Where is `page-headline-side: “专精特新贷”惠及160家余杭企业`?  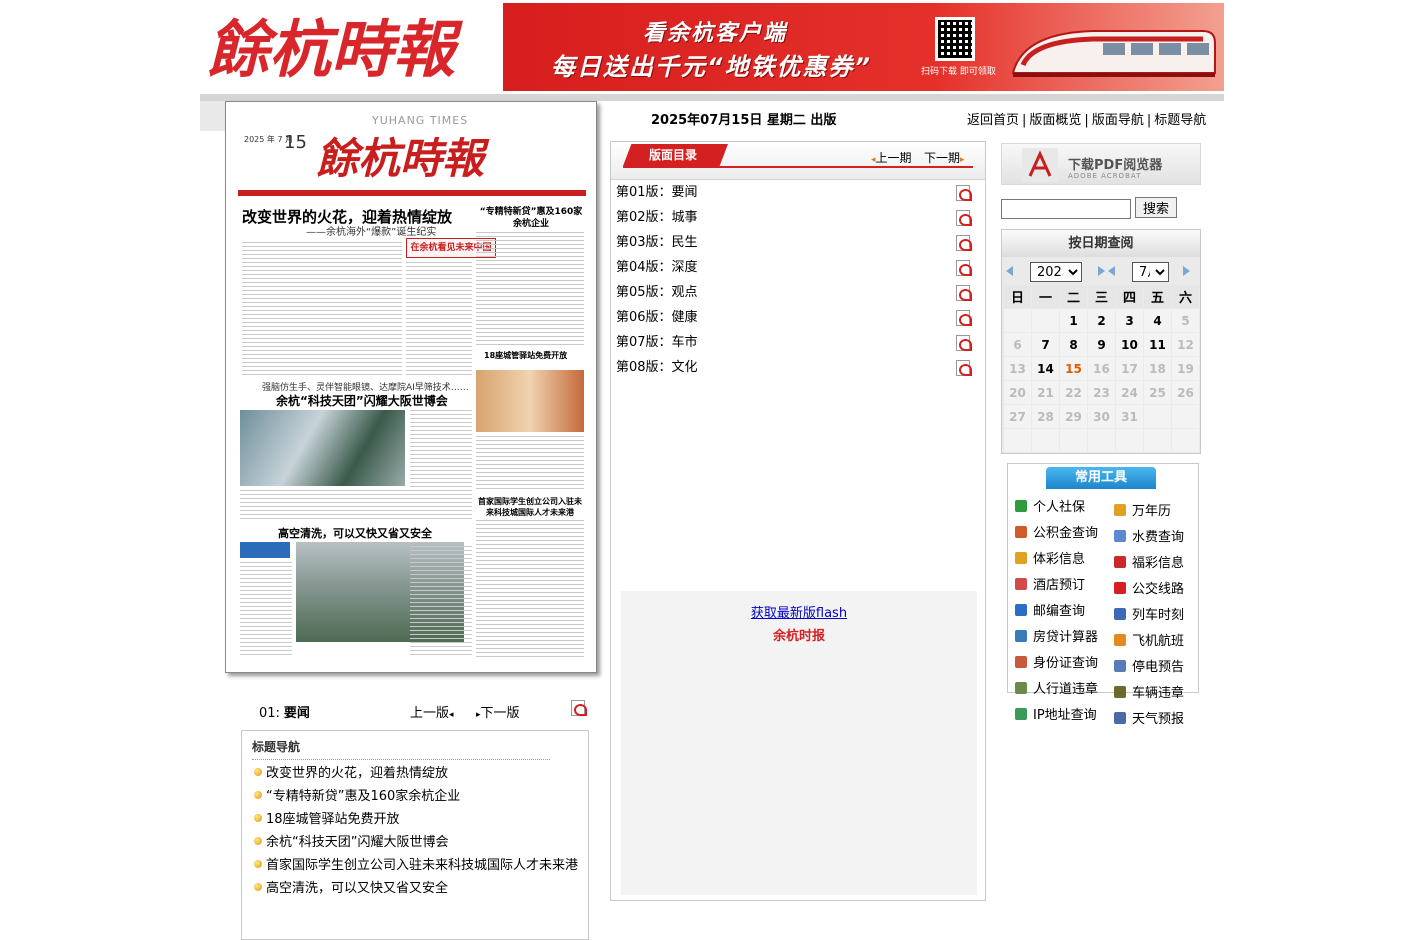
page-headline-side: “专精特新贷”惠及160家余杭企业 is located at coordinates (531, 218).